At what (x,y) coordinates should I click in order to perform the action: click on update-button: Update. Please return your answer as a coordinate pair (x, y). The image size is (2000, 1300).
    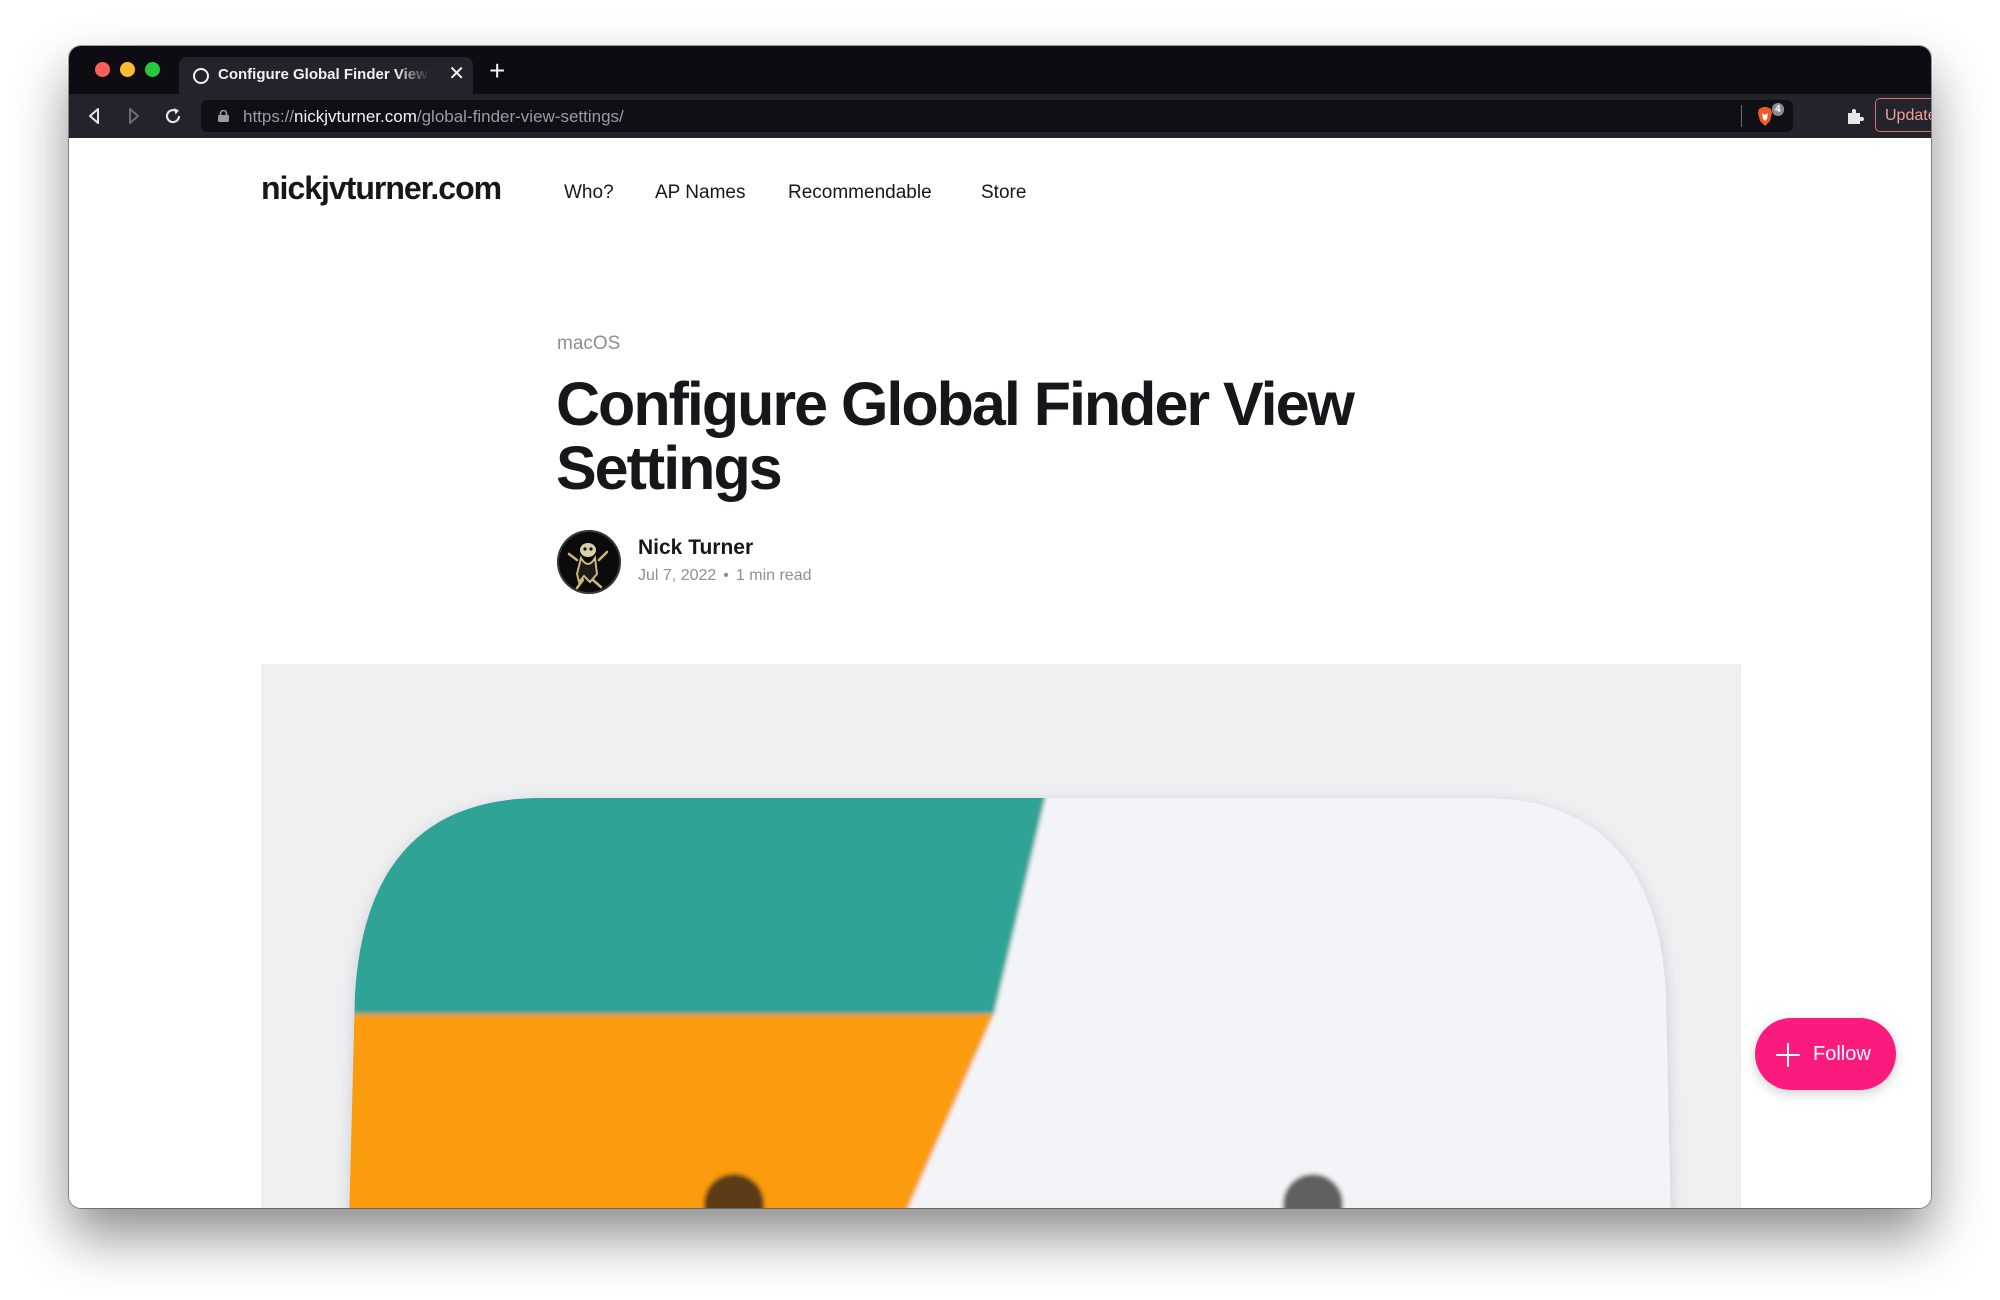
    Looking at the image, I should click on (1903, 115).